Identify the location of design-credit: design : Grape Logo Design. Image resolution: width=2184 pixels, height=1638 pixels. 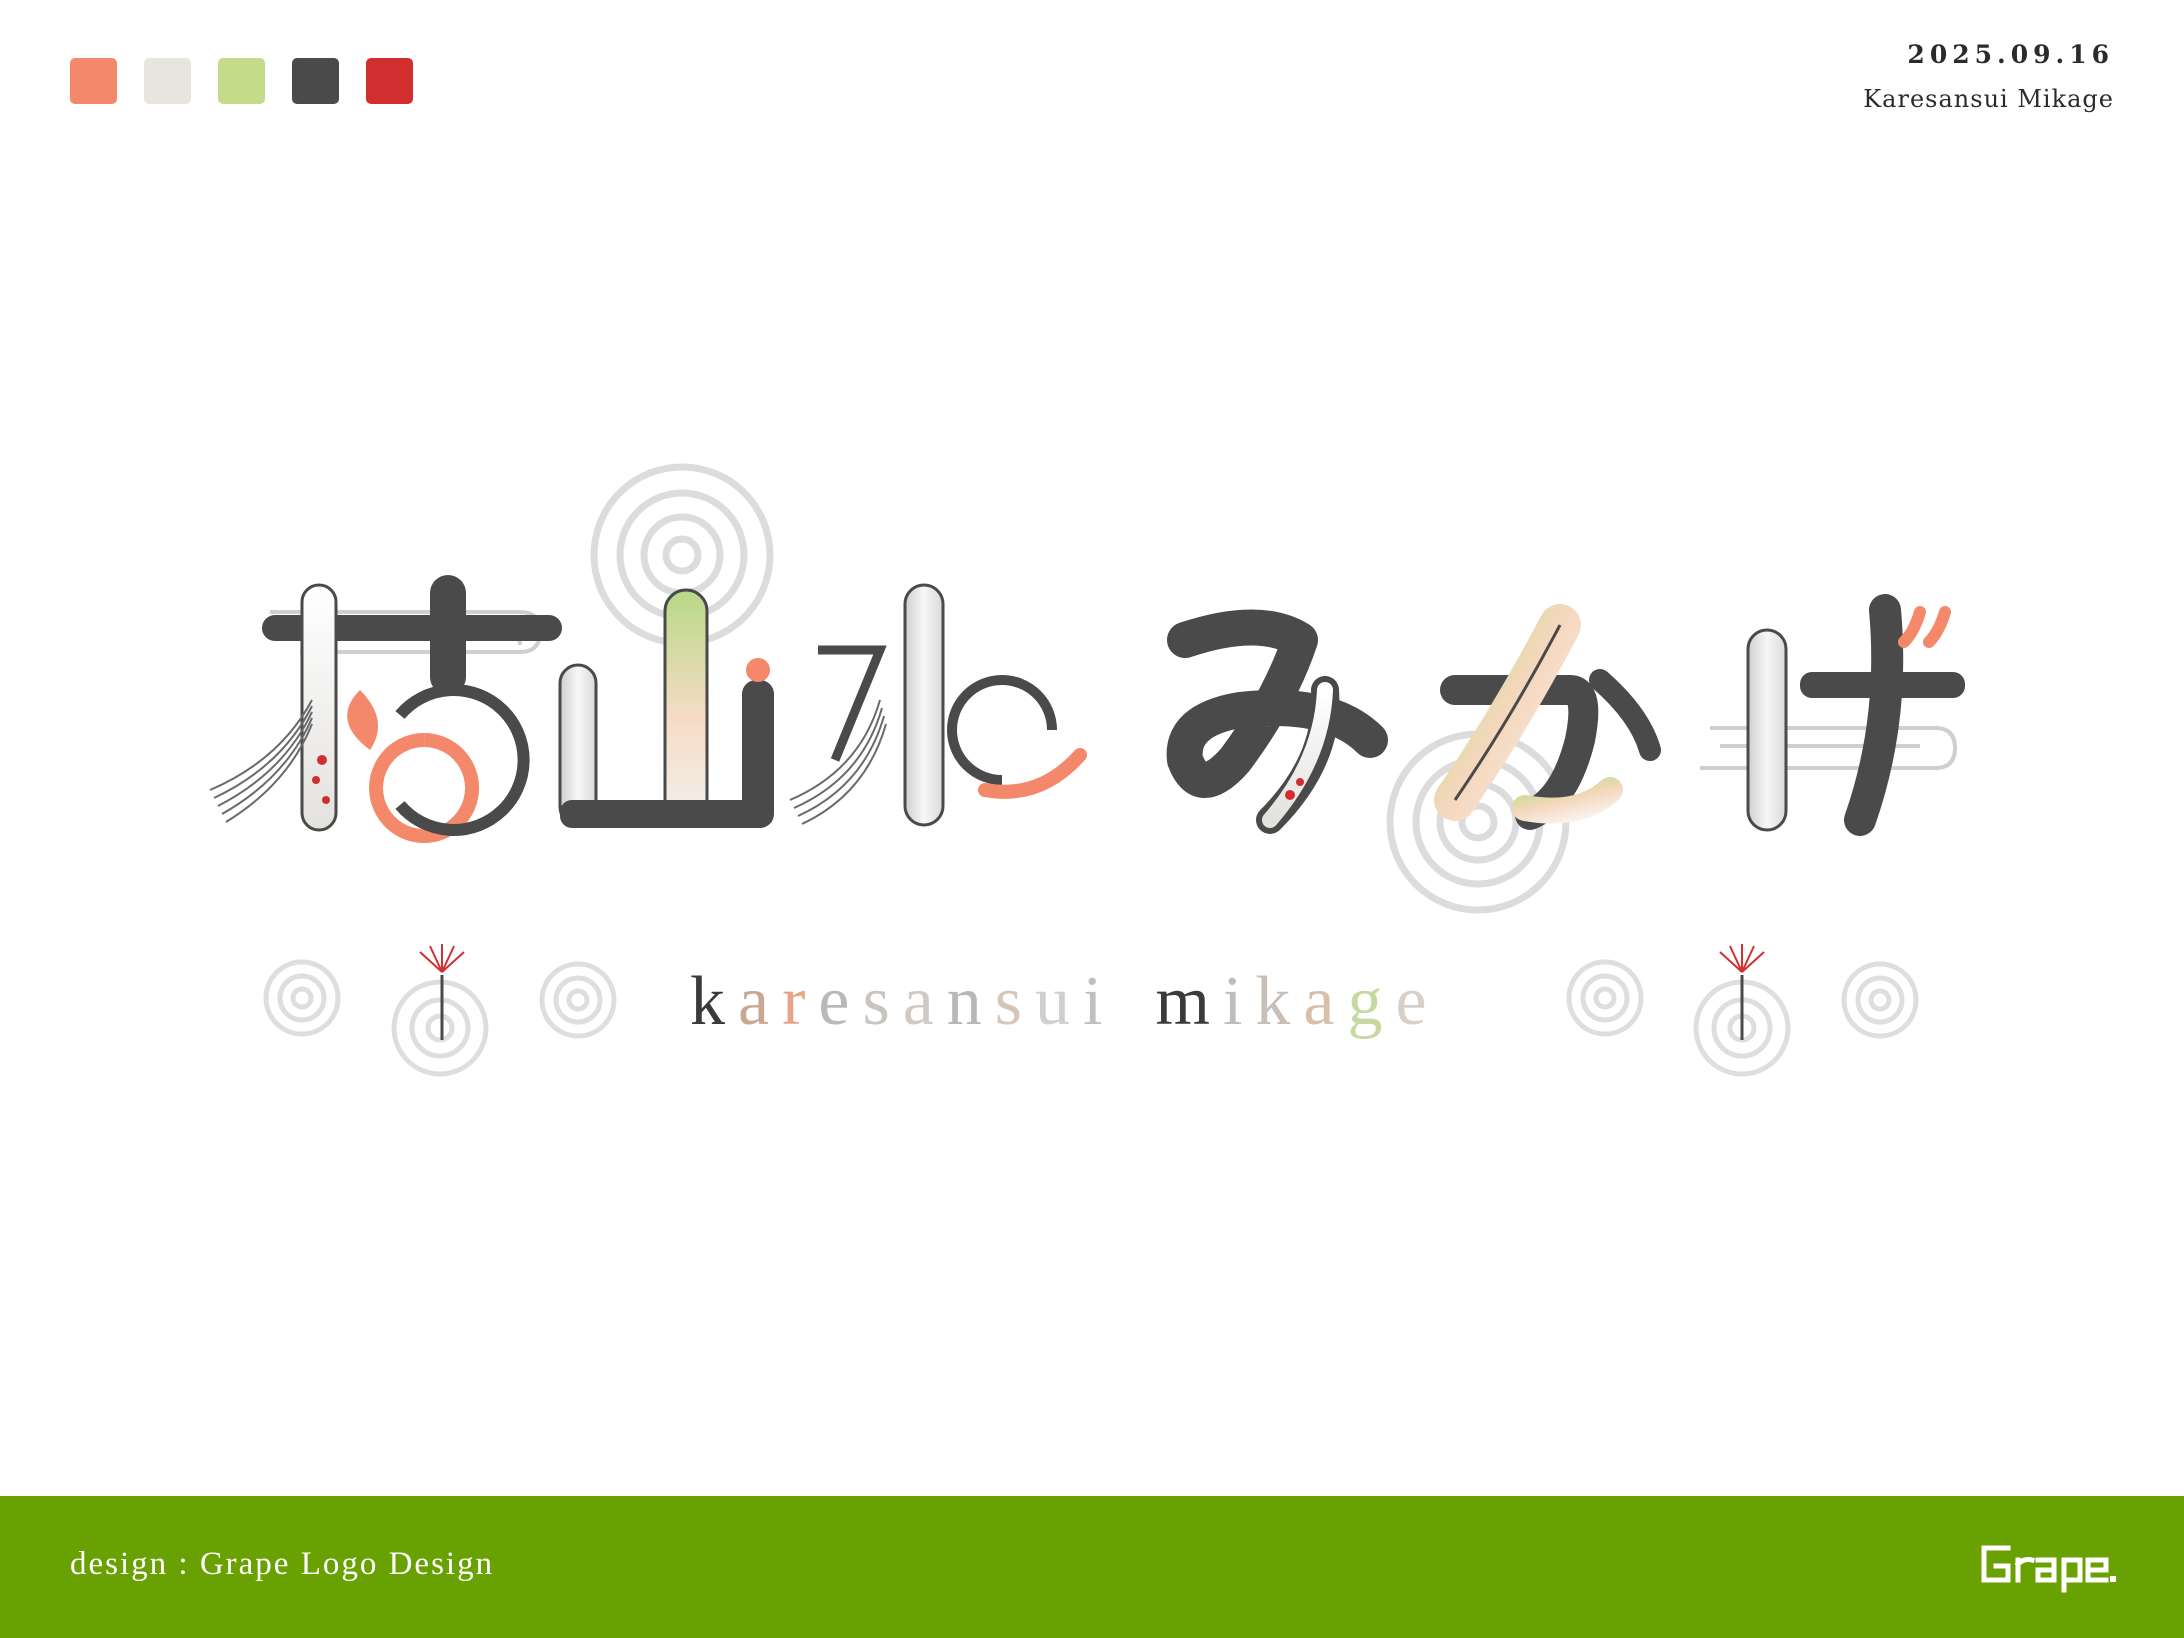
(282, 1564).